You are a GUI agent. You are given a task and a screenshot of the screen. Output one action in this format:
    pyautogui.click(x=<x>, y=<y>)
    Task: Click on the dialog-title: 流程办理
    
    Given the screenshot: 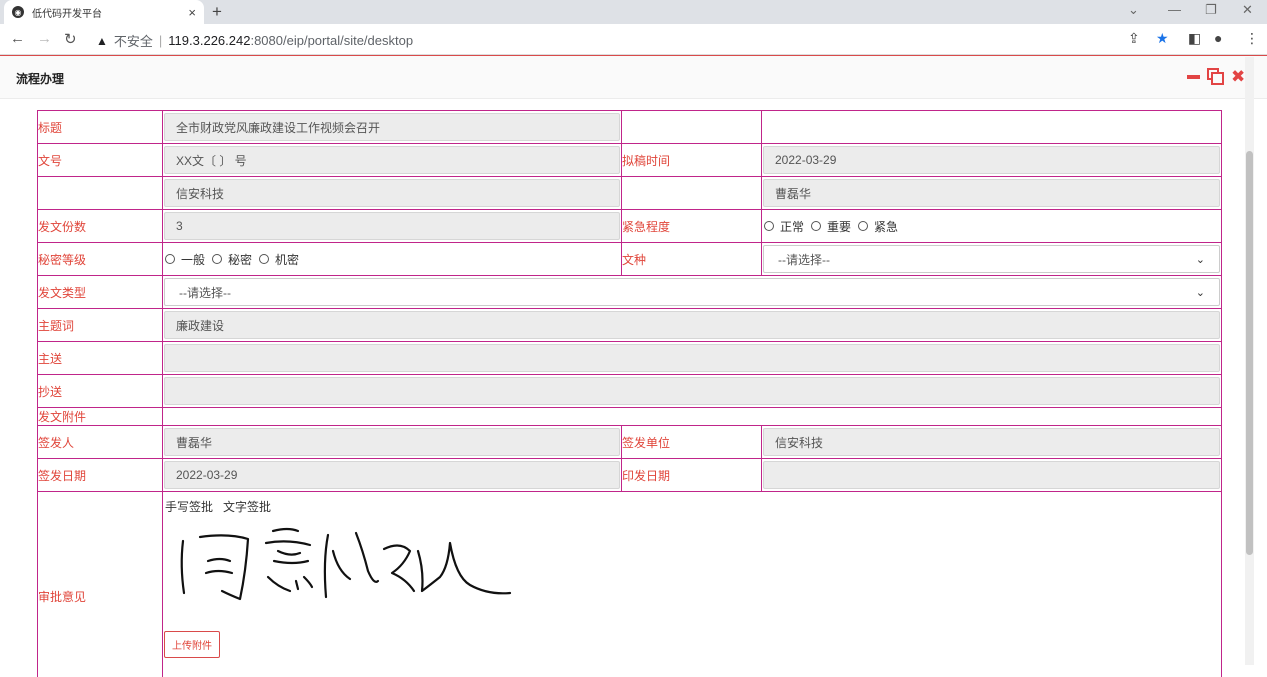 What is the action you would take?
    pyautogui.click(x=40, y=78)
    